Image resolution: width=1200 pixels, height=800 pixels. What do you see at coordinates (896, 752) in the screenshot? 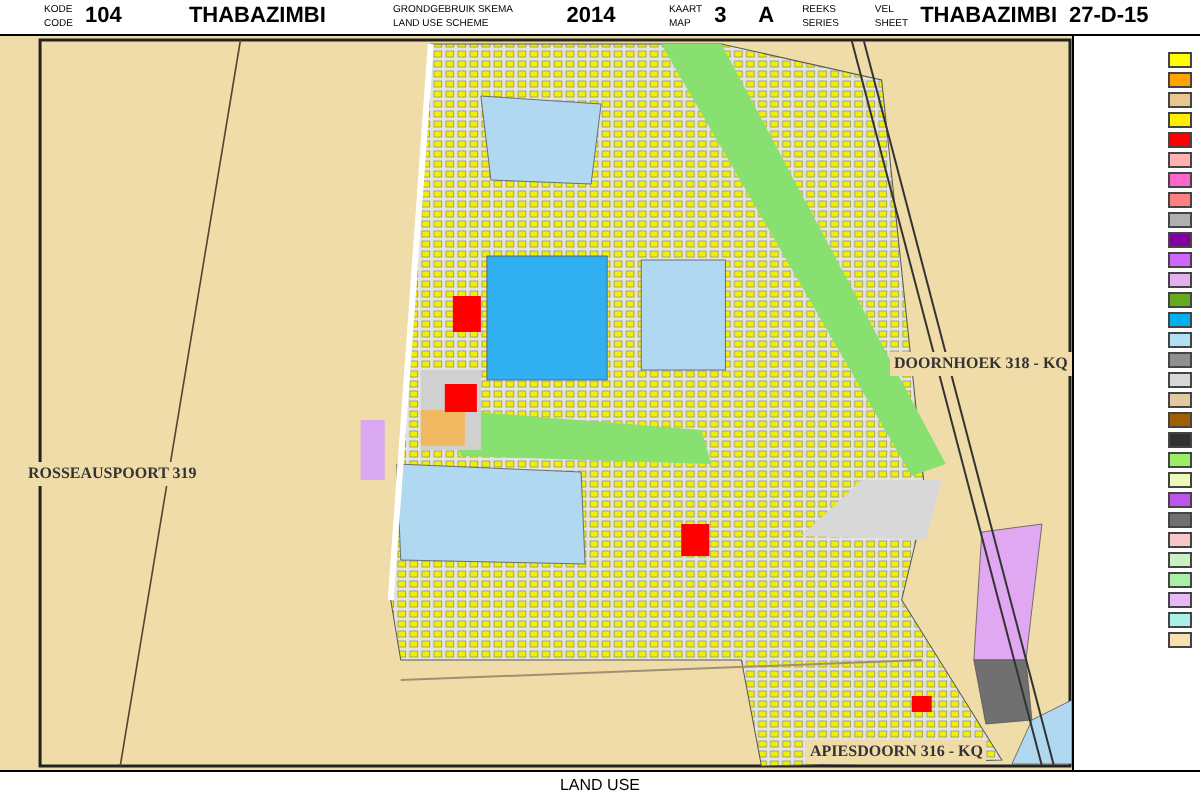
I see `farm-name-label: APIESDOORN 316 - KQ` at bounding box center [896, 752].